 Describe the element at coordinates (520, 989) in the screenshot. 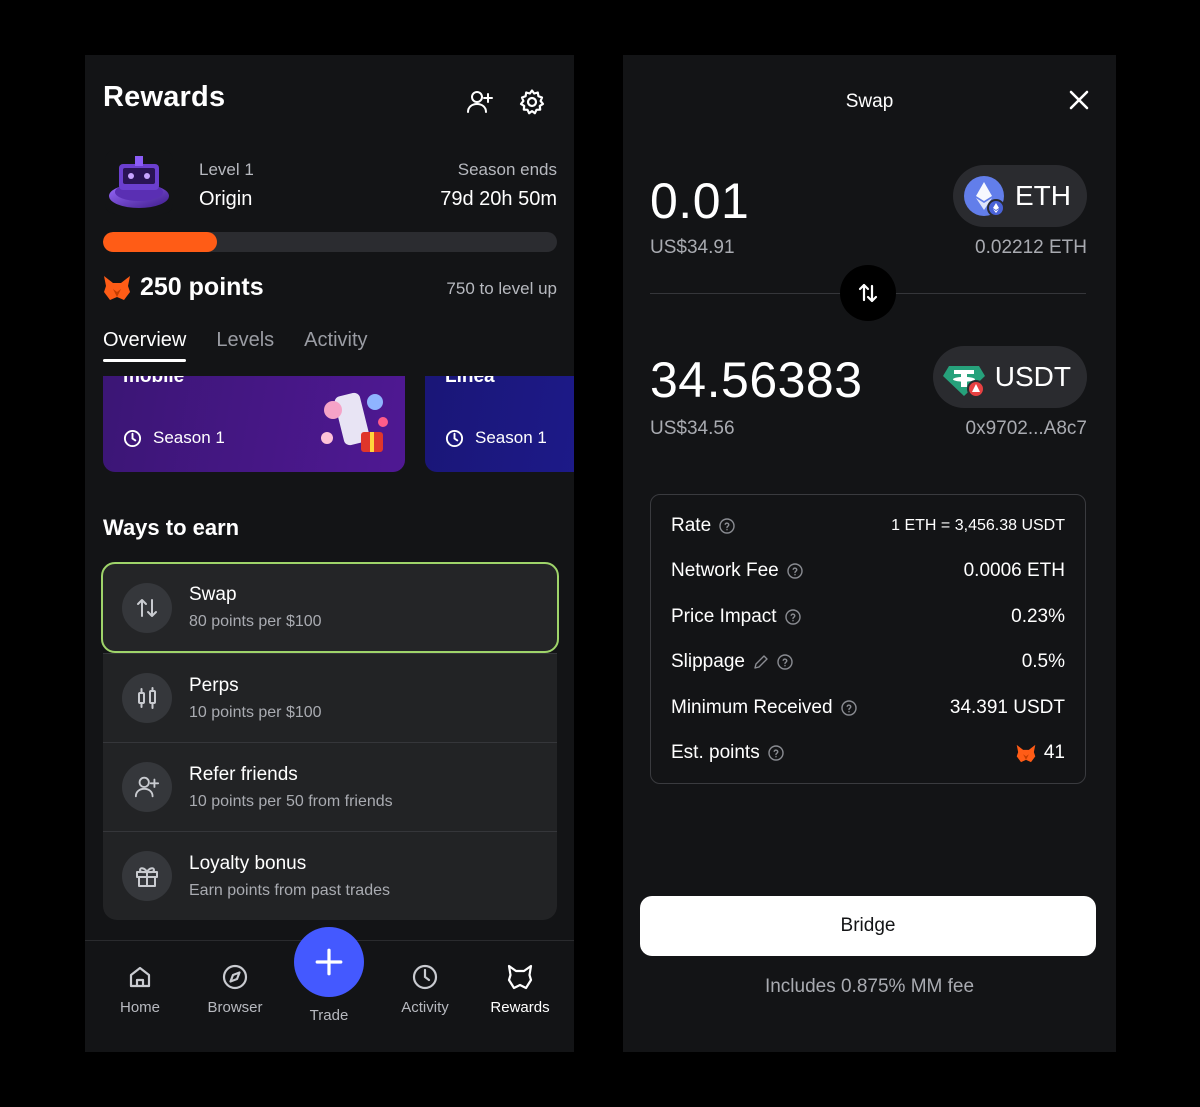

I see `nav-rewards: Rewards` at that location.